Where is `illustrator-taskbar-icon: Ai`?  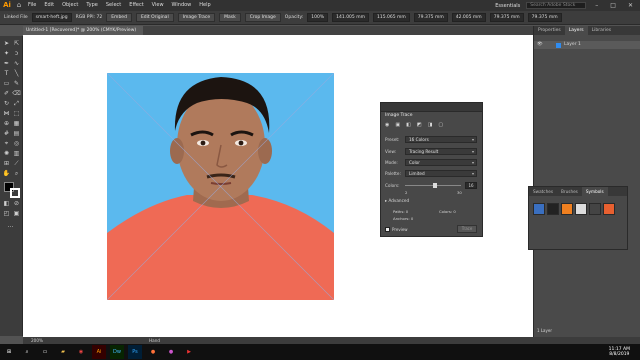
illustrator-taskbar-icon: Ai is located at coordinates (99, 352).